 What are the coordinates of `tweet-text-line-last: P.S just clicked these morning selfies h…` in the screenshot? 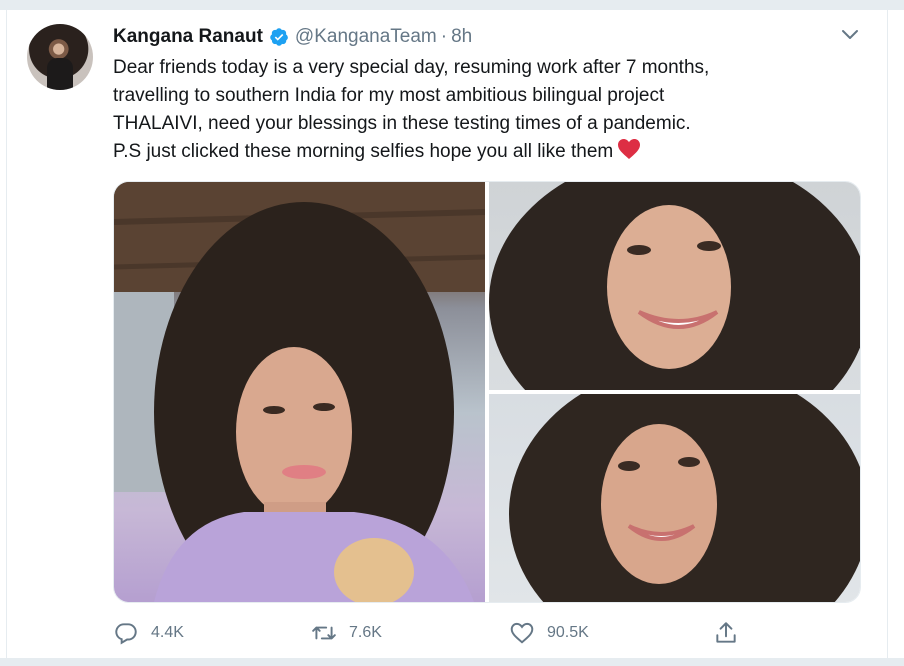 It's located at (483, 152).